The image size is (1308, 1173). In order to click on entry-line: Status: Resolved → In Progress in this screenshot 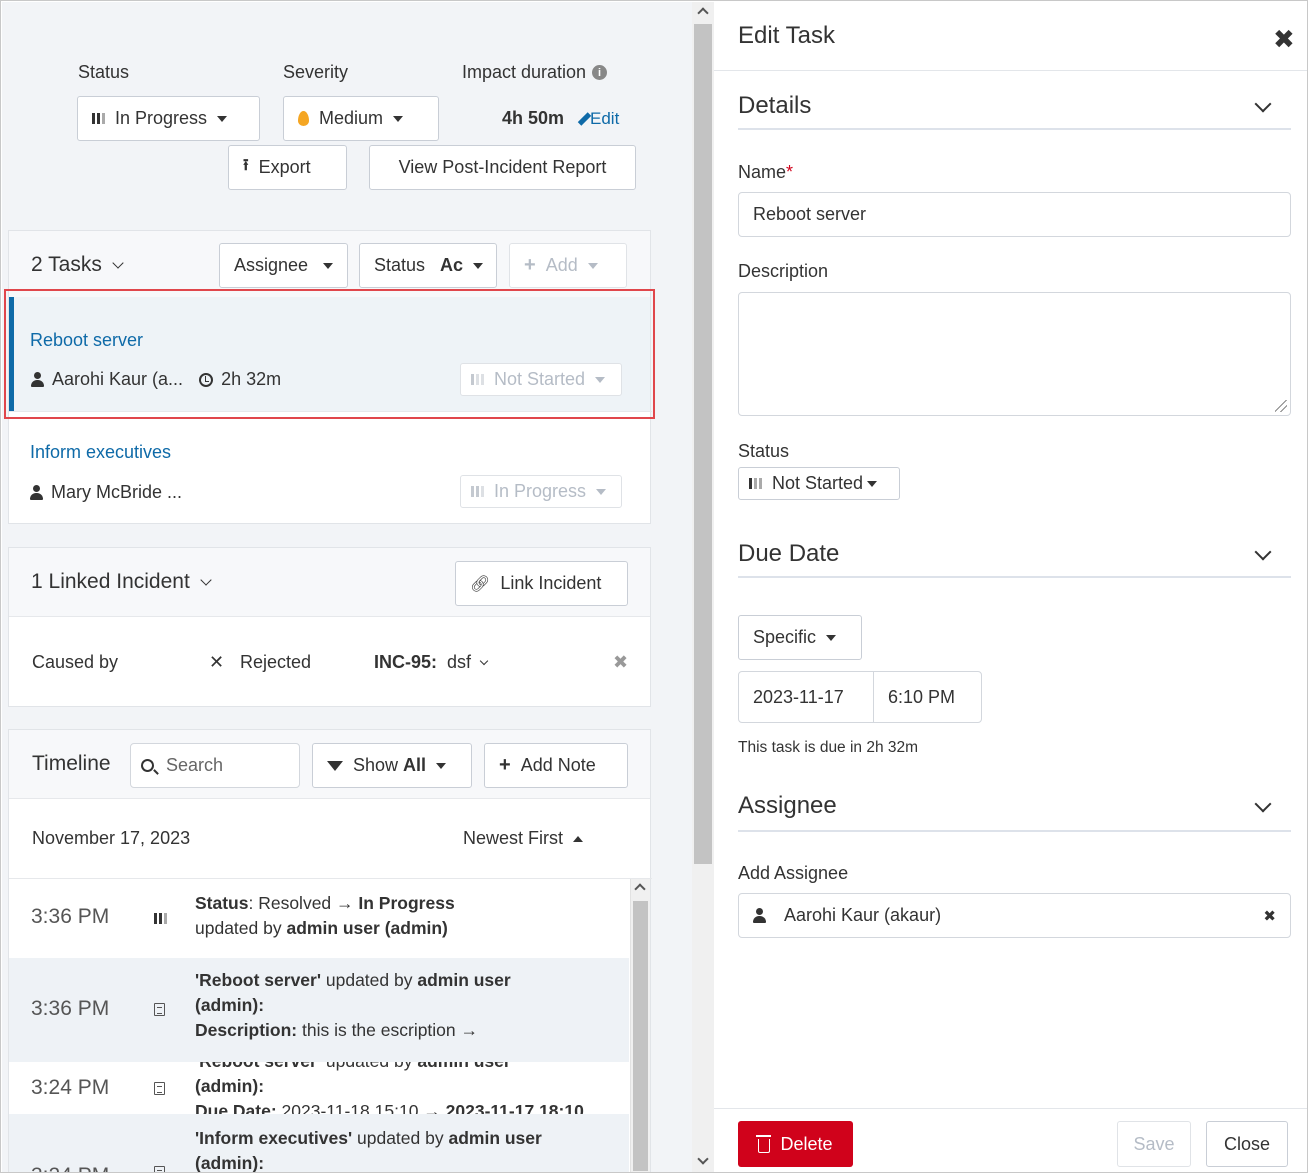, I will do `click(405, 903)`.